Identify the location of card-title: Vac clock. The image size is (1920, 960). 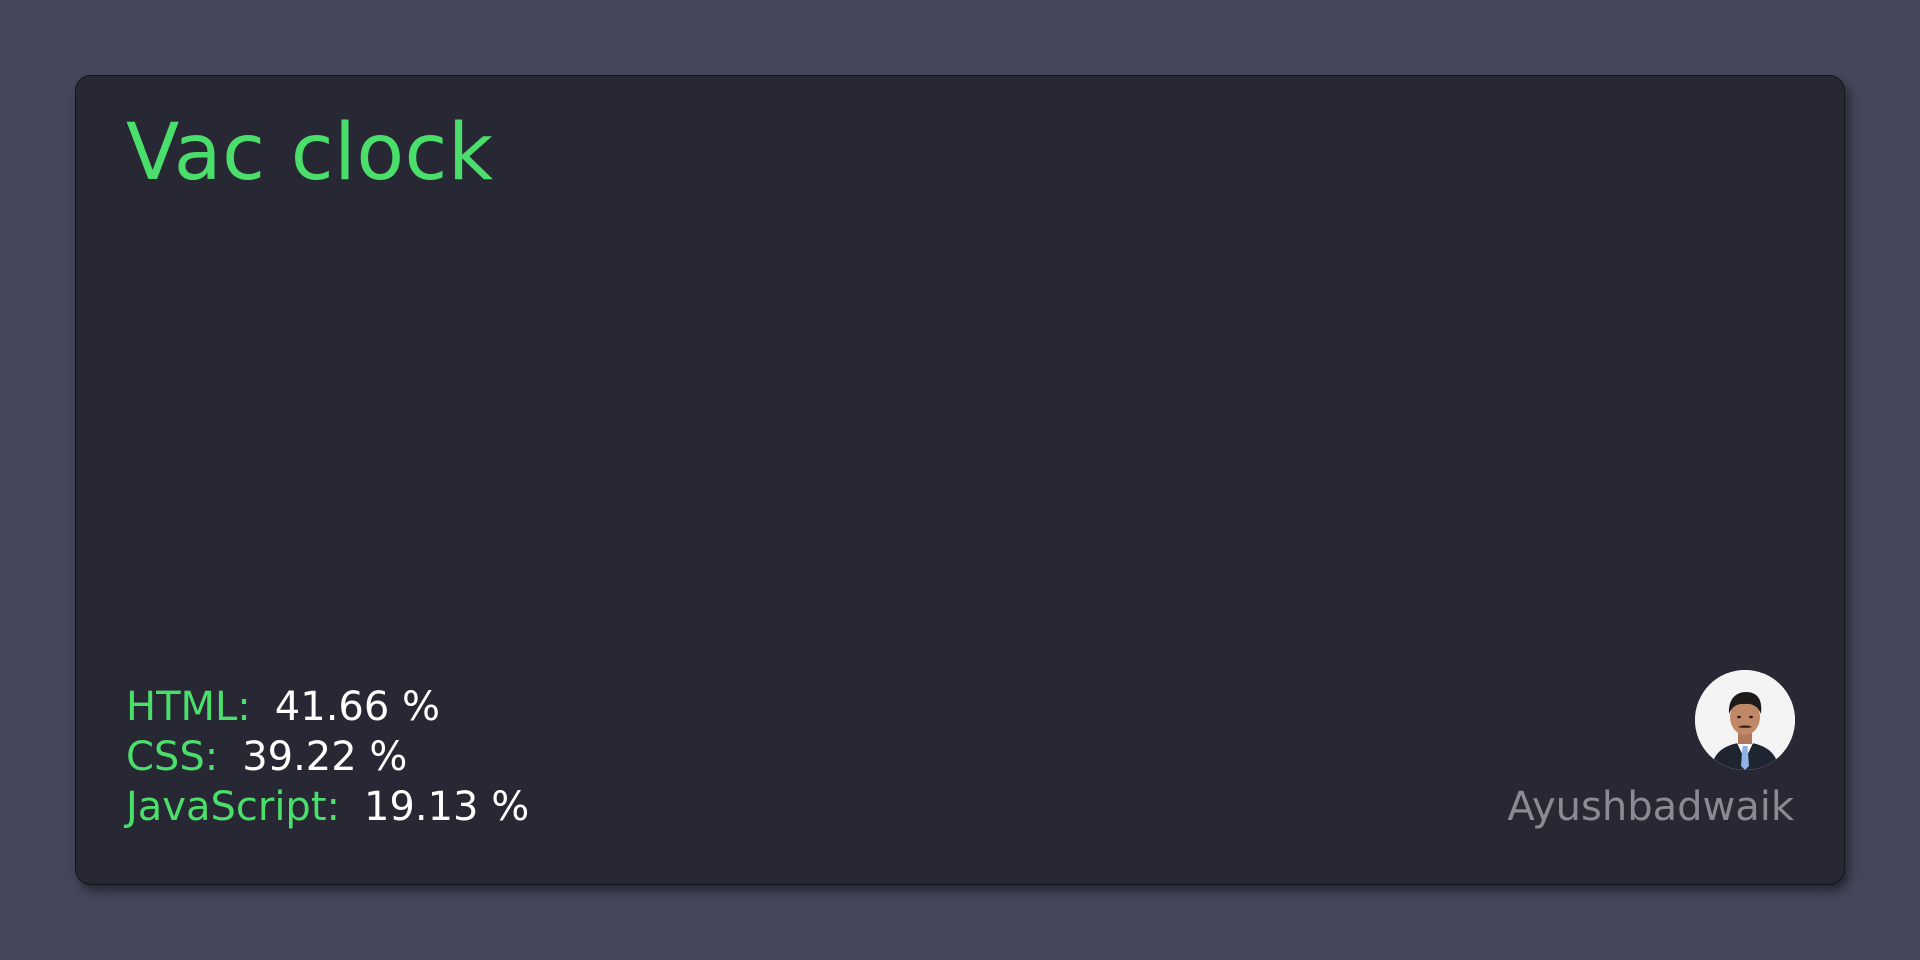
(310, 153).